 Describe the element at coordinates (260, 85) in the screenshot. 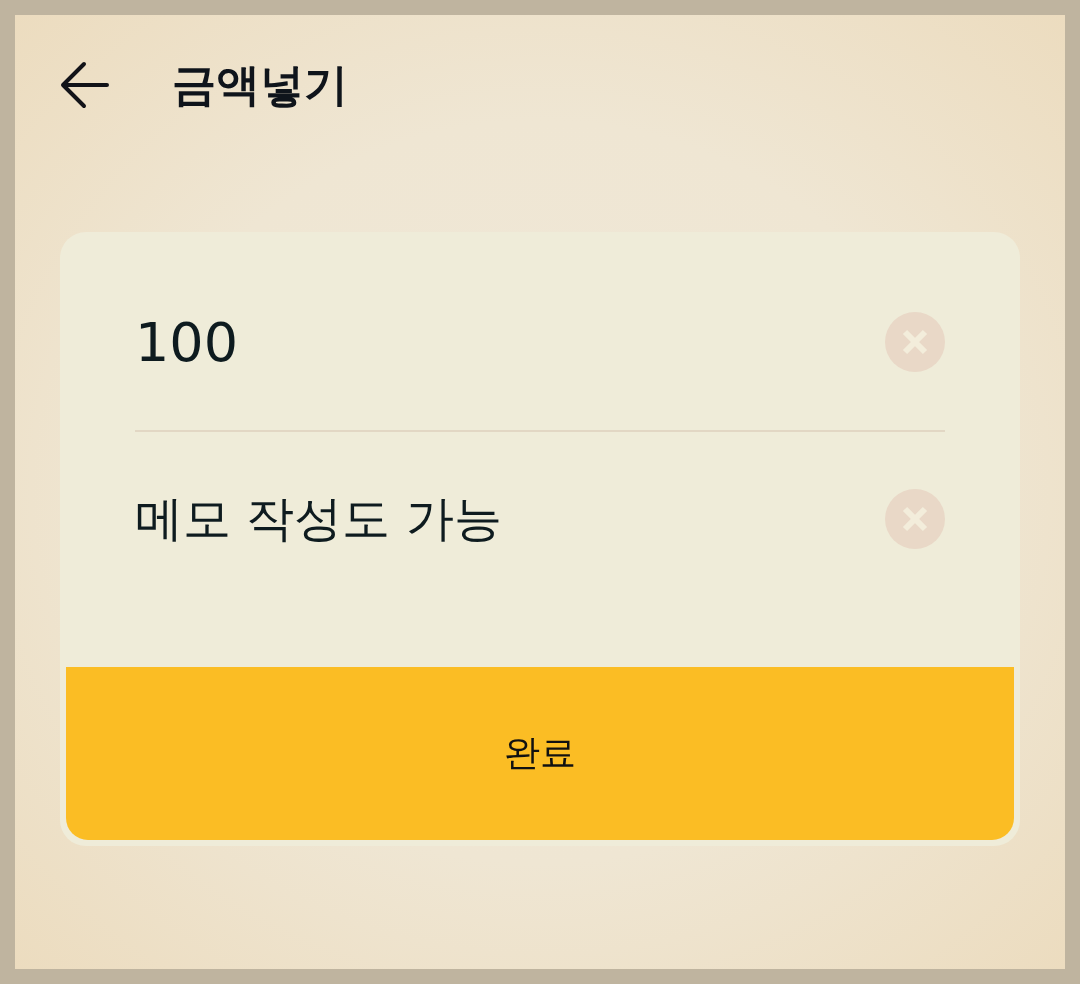

I see `page-title: 금액넣기` at that location.